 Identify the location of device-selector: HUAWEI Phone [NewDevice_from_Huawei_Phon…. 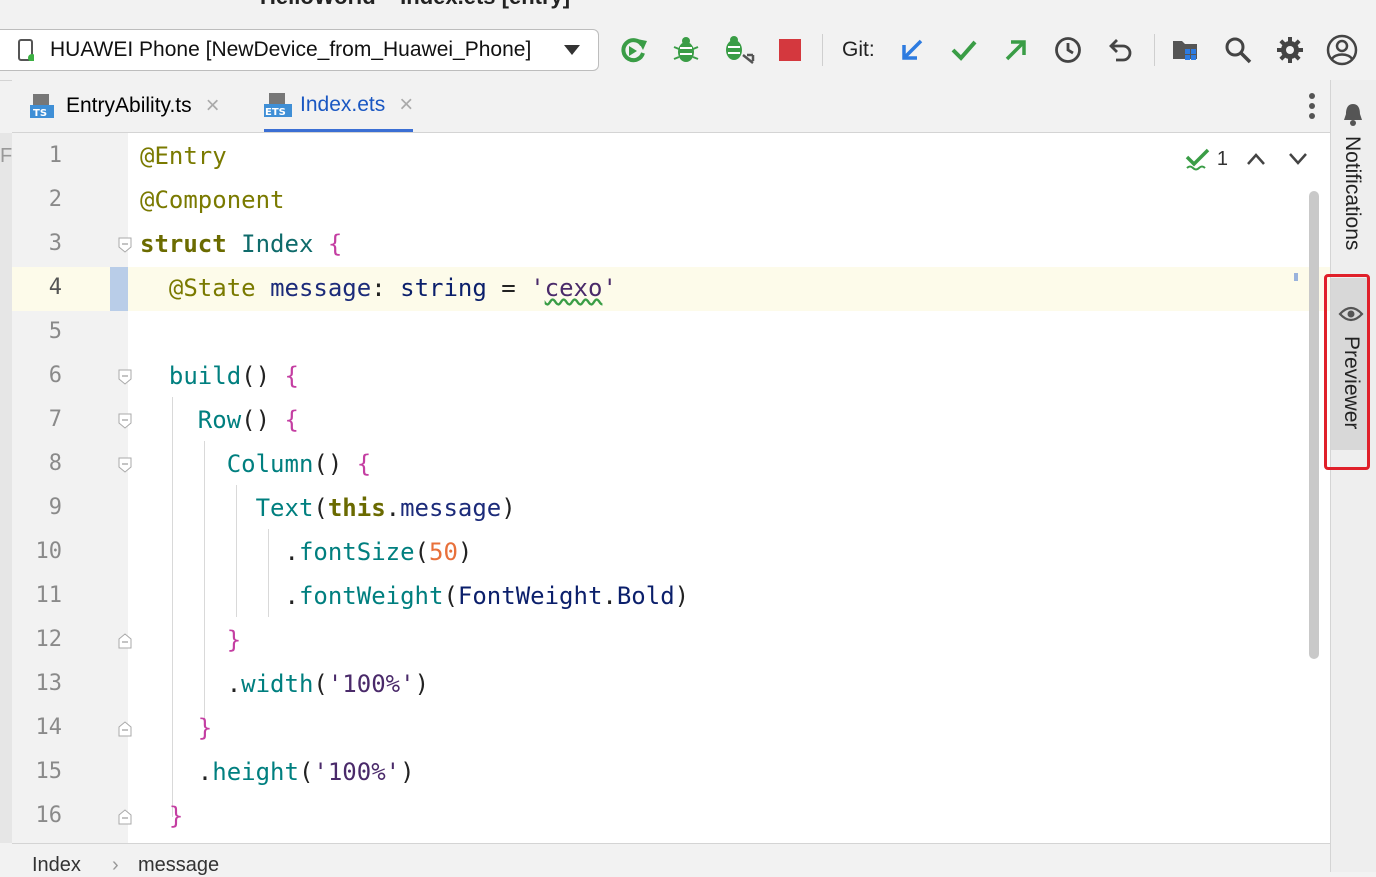
(299, 50).